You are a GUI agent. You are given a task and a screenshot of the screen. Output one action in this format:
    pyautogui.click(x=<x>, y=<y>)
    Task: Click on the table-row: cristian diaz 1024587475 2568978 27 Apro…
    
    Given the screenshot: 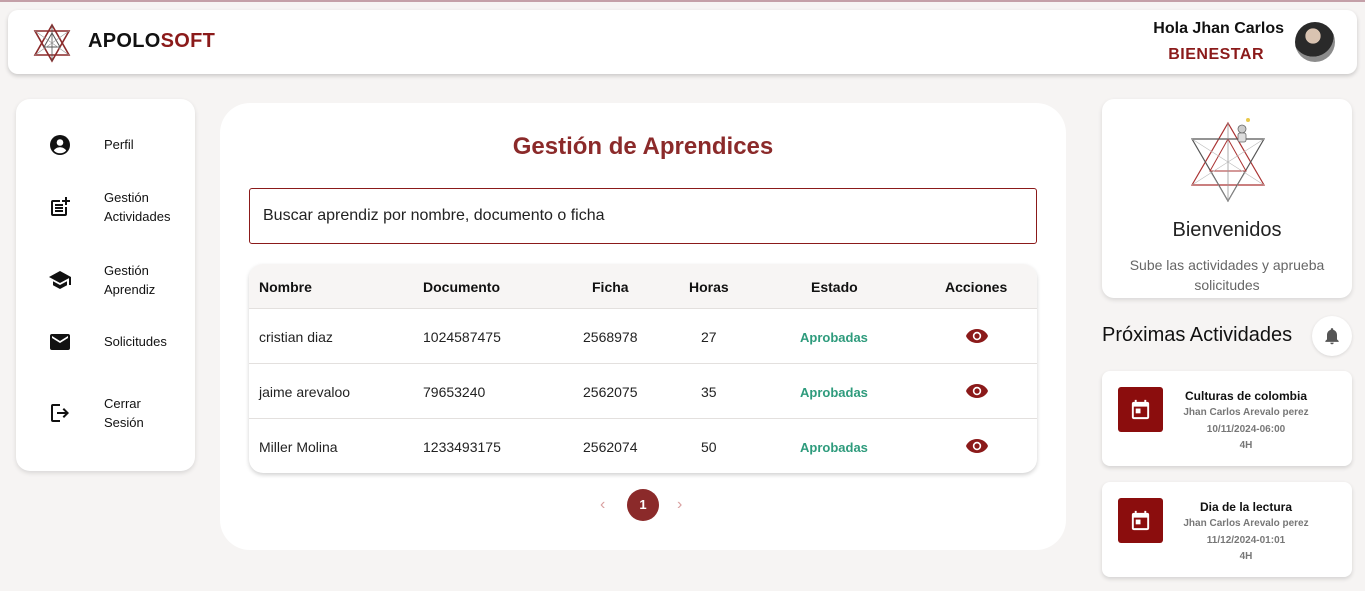 What is the action you would take?
    pyautogui.click(x=643, y=336)
    